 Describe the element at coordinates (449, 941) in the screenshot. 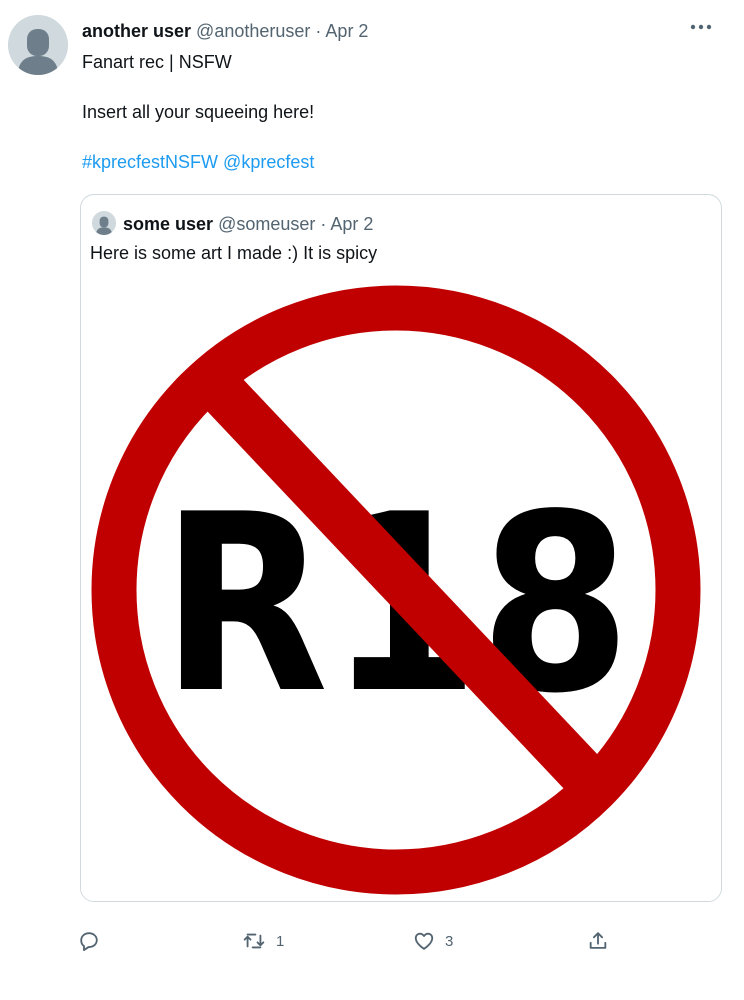

I see `like-count: 3` at that location.